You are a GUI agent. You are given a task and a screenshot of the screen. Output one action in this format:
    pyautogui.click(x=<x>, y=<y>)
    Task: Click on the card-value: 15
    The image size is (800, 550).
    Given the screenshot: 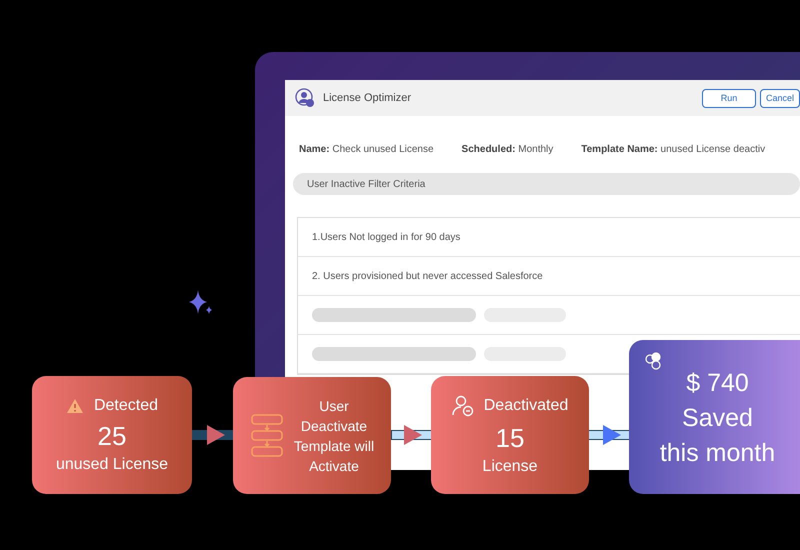 What is the action you would take?
    pyautogui.click(x=510, y=438)
    